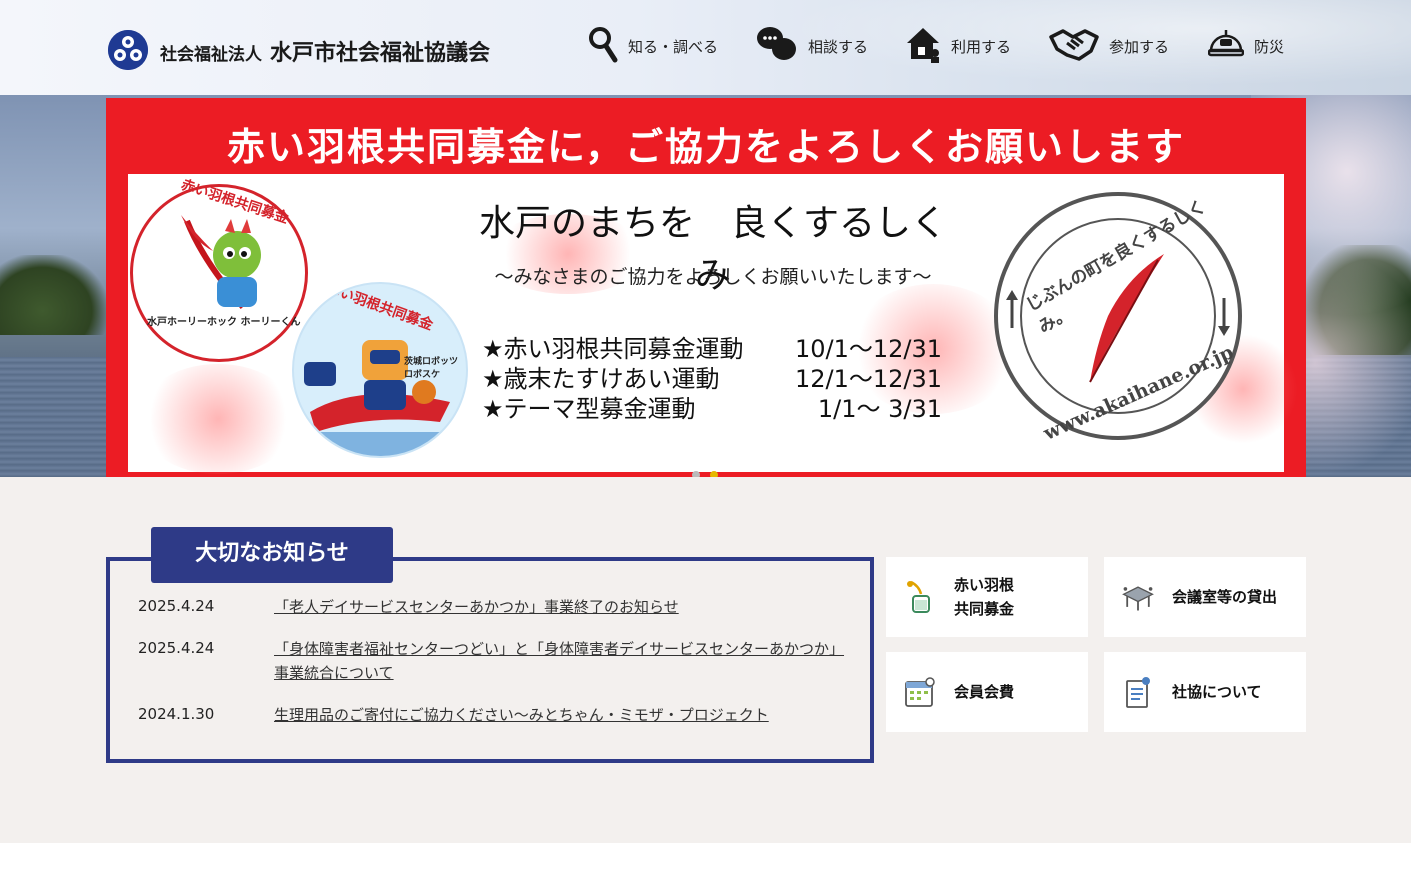 This screenshot has width=1411, height=873. What do you see at coordinates (431, 368) in the screenshot?
I see `mascot2-name: 茨城ロボッツ ロボスケ` at bounding box center [431, 368].